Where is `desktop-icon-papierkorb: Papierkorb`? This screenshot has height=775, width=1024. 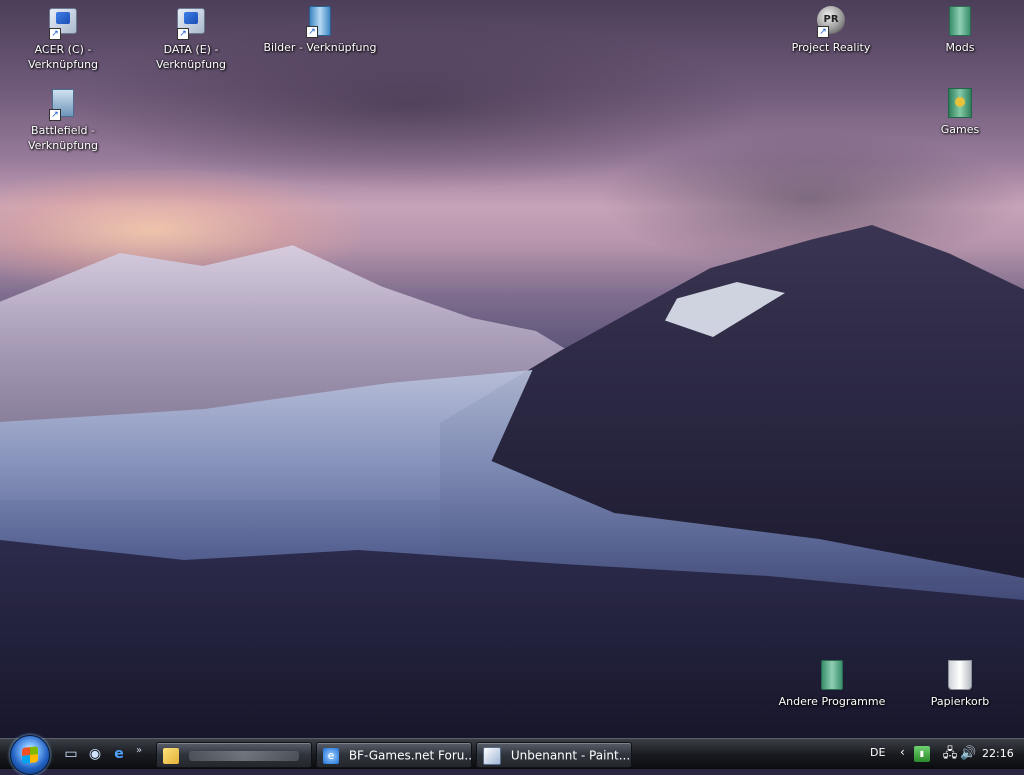 desktop-icon-papierkorb: Papierkorb is located at coordinates (960, 683).